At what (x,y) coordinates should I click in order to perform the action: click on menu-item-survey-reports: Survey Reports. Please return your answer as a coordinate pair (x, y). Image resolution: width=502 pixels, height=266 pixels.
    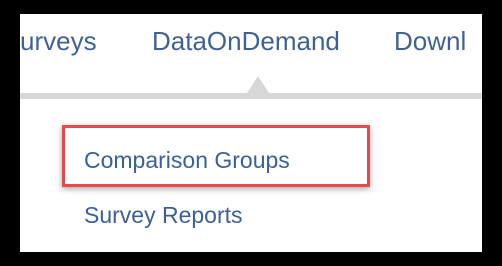
    Looking at the image, I should click on (163, 215).